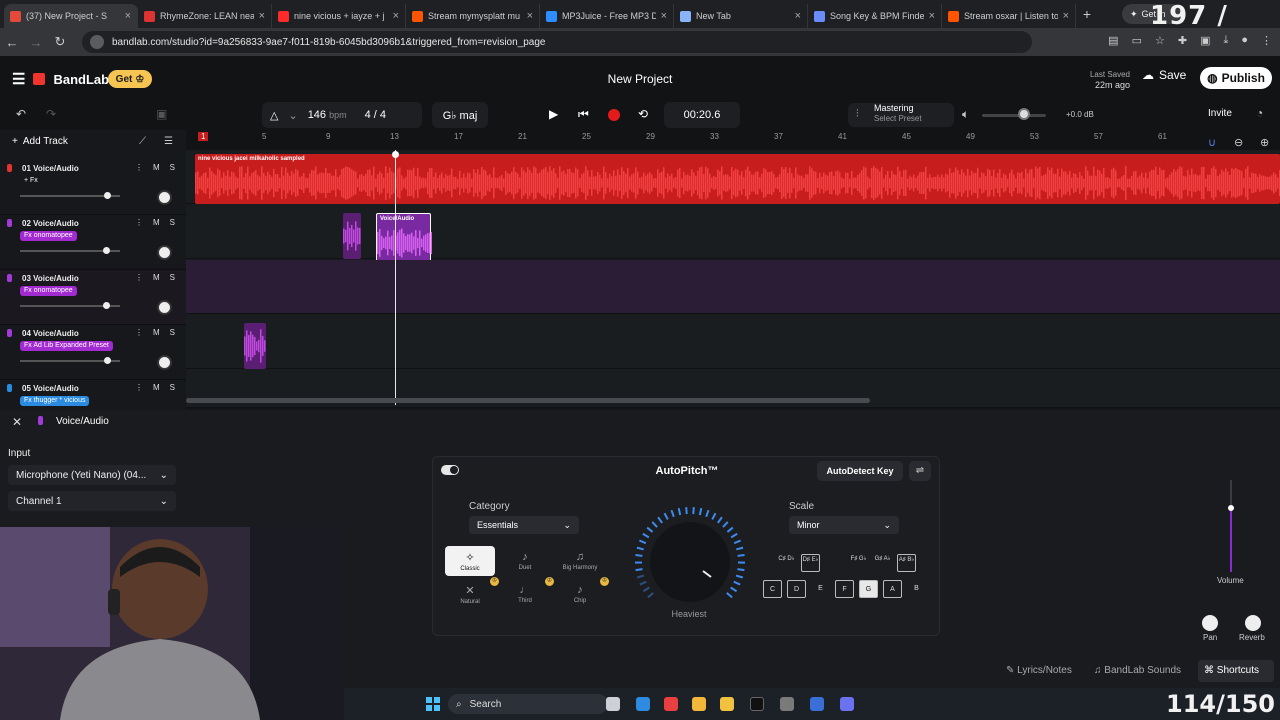  What do you see at coordinates (820, 589) in the screenshot?
I see `key-e: E` at bounding box center [820, 589].